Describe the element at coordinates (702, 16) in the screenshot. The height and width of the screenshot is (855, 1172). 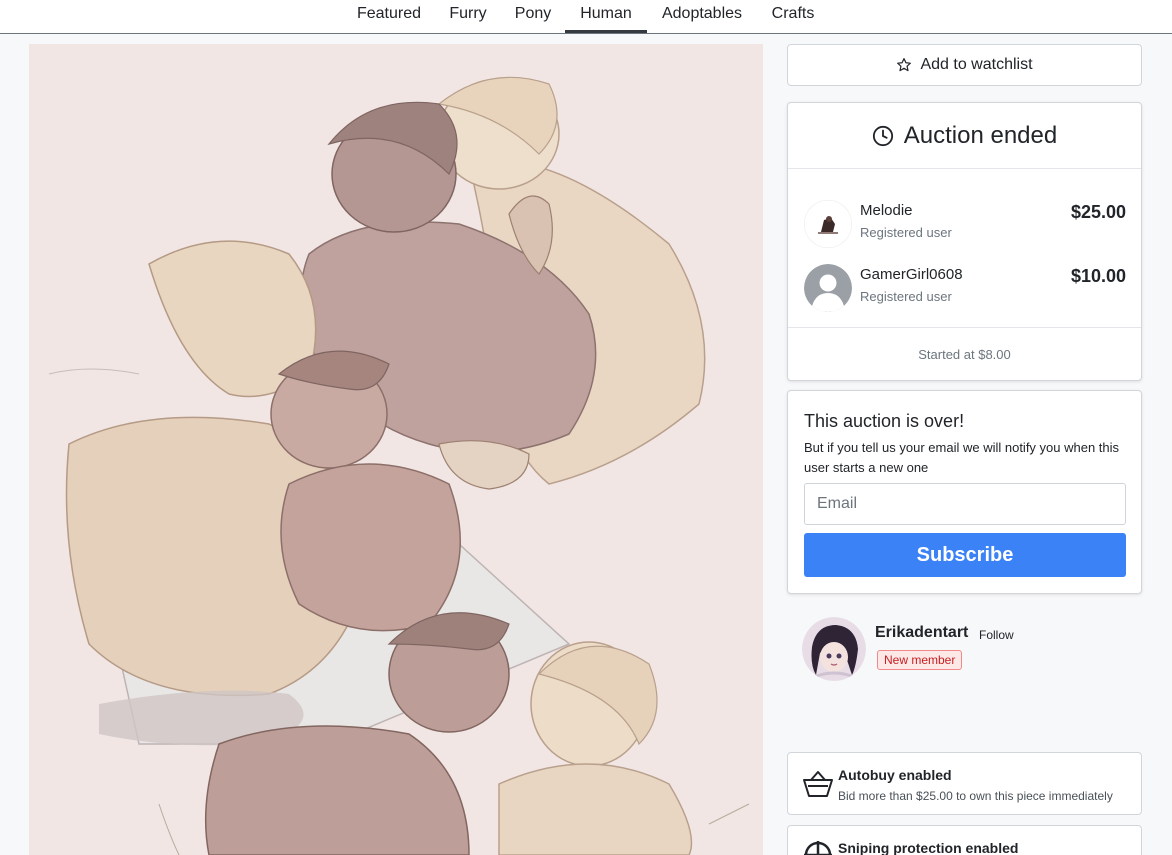
I see `tab-adoptables: Adoptables` at that location.